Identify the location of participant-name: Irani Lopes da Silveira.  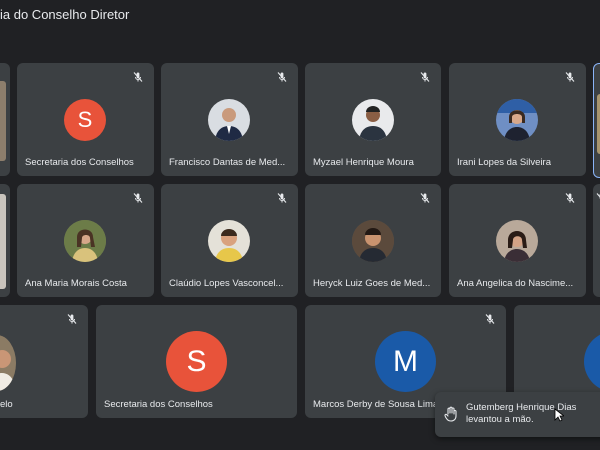
(504, 162).